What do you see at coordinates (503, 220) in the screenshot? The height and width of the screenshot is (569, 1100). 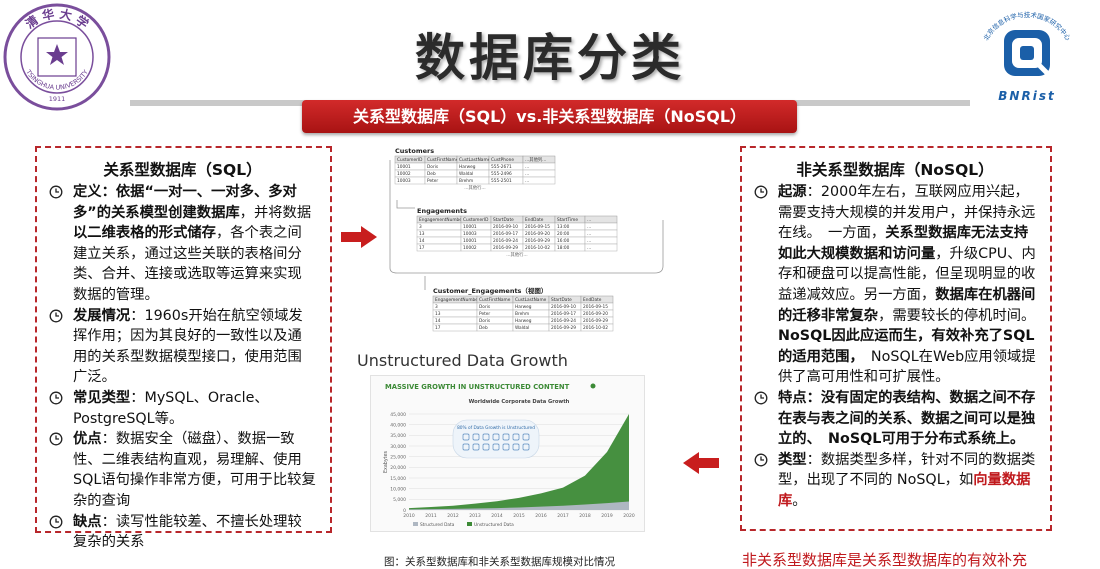 I see `table-header-text: StartDate` at bounding box center [503, 220].